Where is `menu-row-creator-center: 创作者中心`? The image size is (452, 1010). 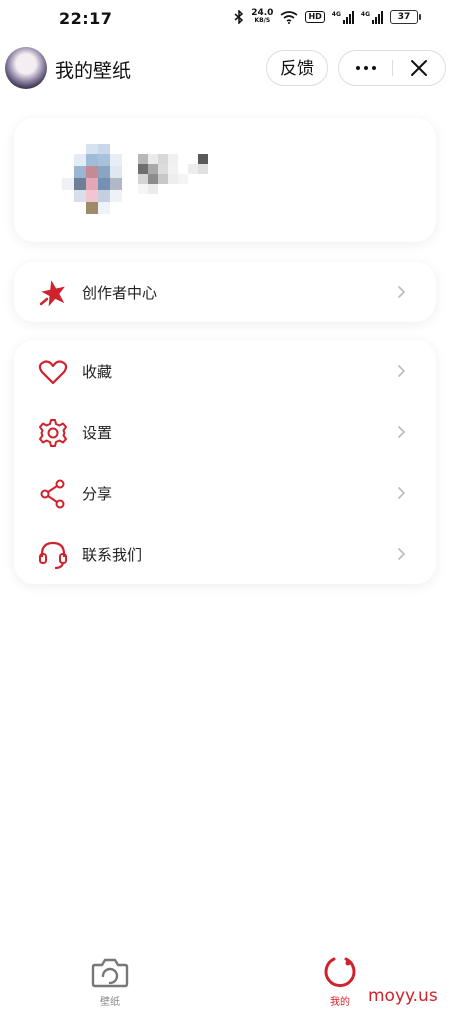 menu-row-creator-center: 创作者中心 is located at coordinates (225, 292).